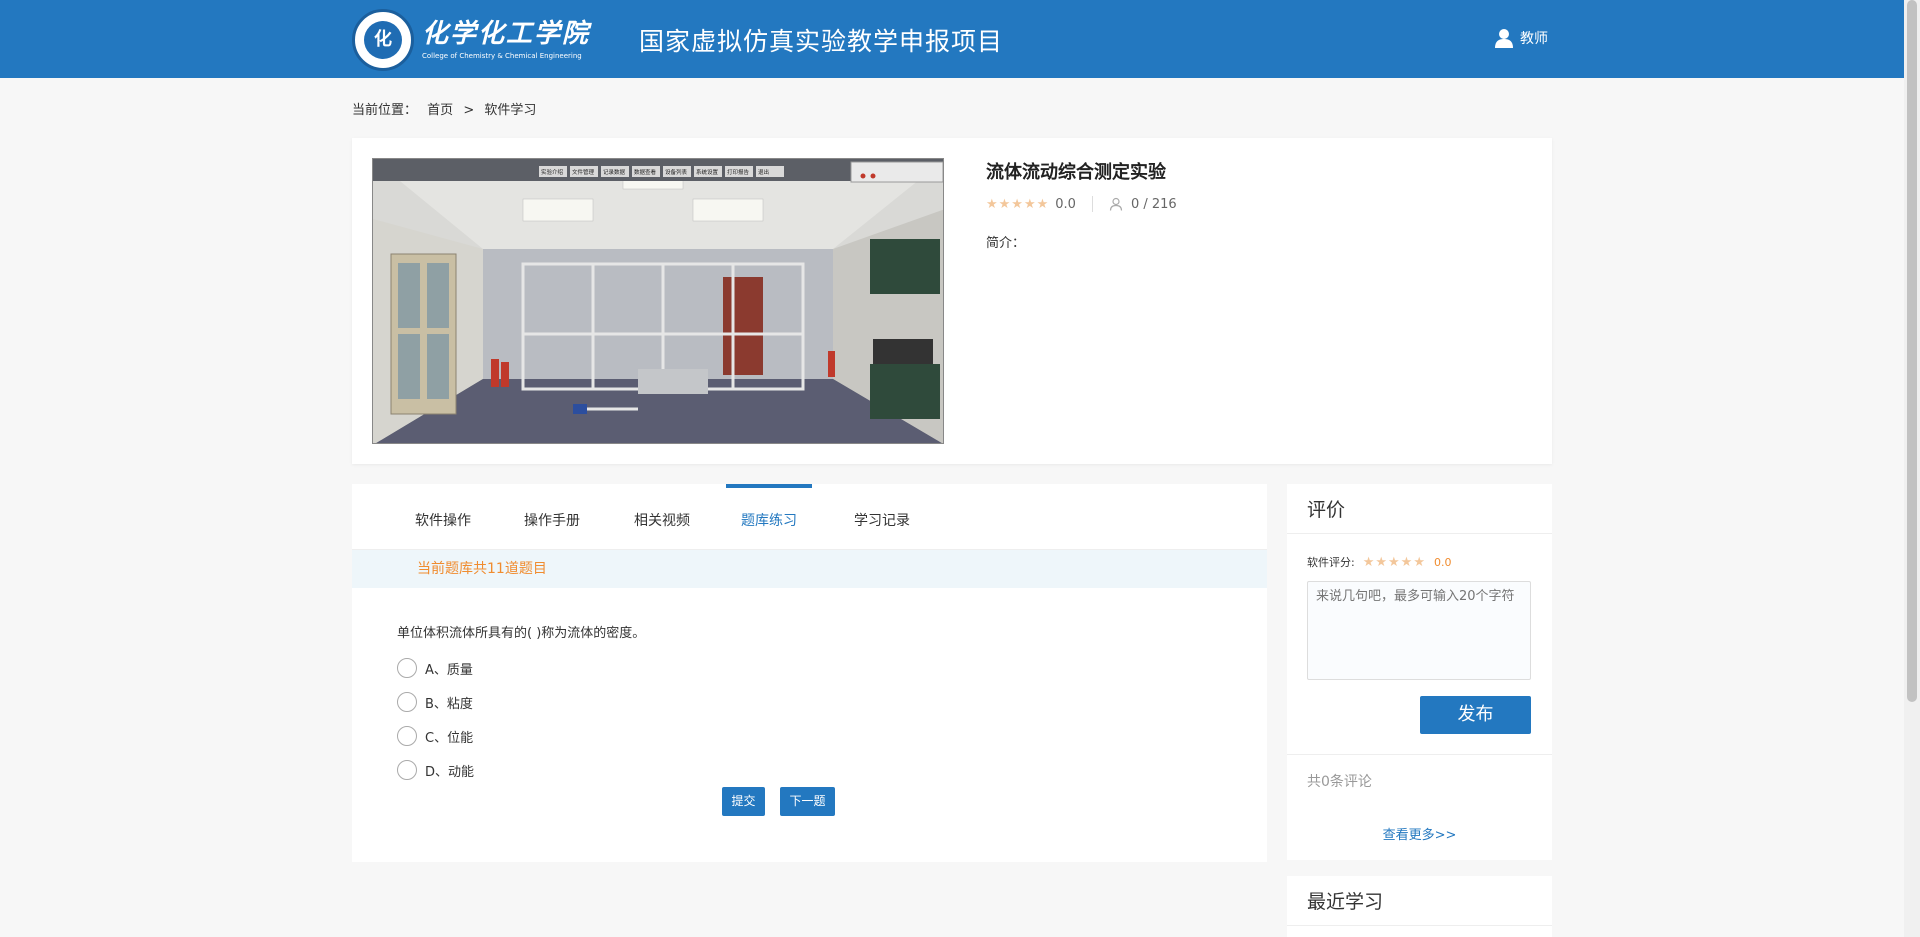 The height and width of the screenshot is (937, 1920). I want to click on breadcrumb: 当前位置： 首页 > 软件学习, so click(447, 108).